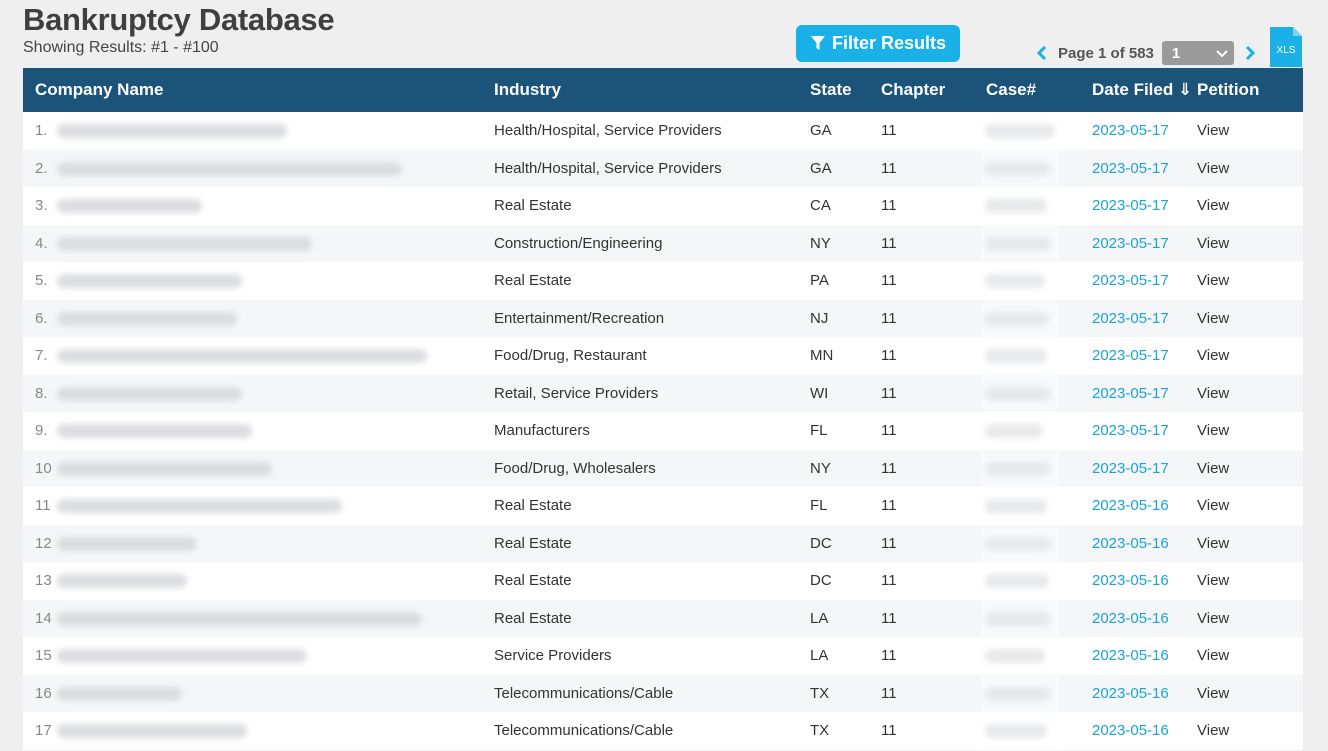 The height and width of the screenshot is (751, 1328). Describe the element at coordinates (1228, 90) in the screenshot. I see `column-petition: Petition` at that location.